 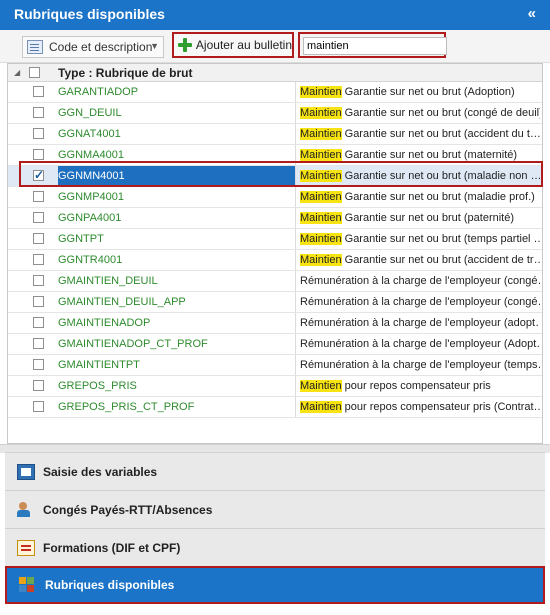 I want to click on certificate-icon, so click(x=26, y=547).